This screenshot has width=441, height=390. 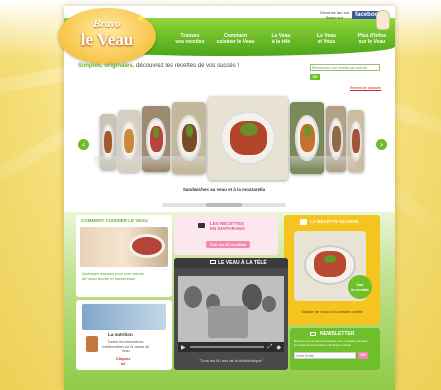 What do you see at coordinates (270, 347) in the screenshot?
I see `fullscreen-icon: ⤢` at bounding box center [270, 347].